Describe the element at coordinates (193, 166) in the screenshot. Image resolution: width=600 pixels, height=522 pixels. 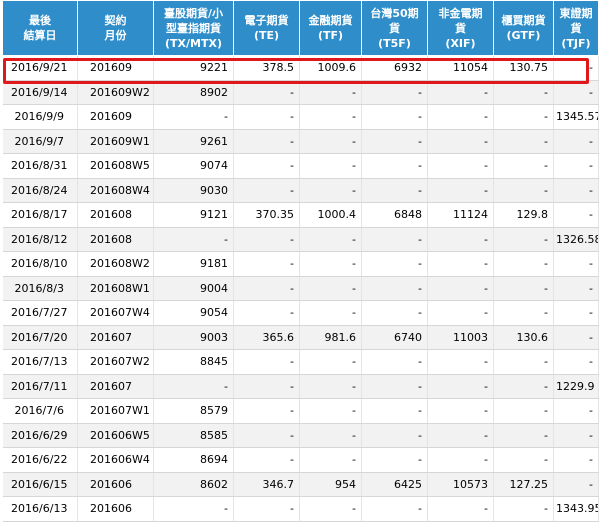
I see `price-cell: 9074` at that location.